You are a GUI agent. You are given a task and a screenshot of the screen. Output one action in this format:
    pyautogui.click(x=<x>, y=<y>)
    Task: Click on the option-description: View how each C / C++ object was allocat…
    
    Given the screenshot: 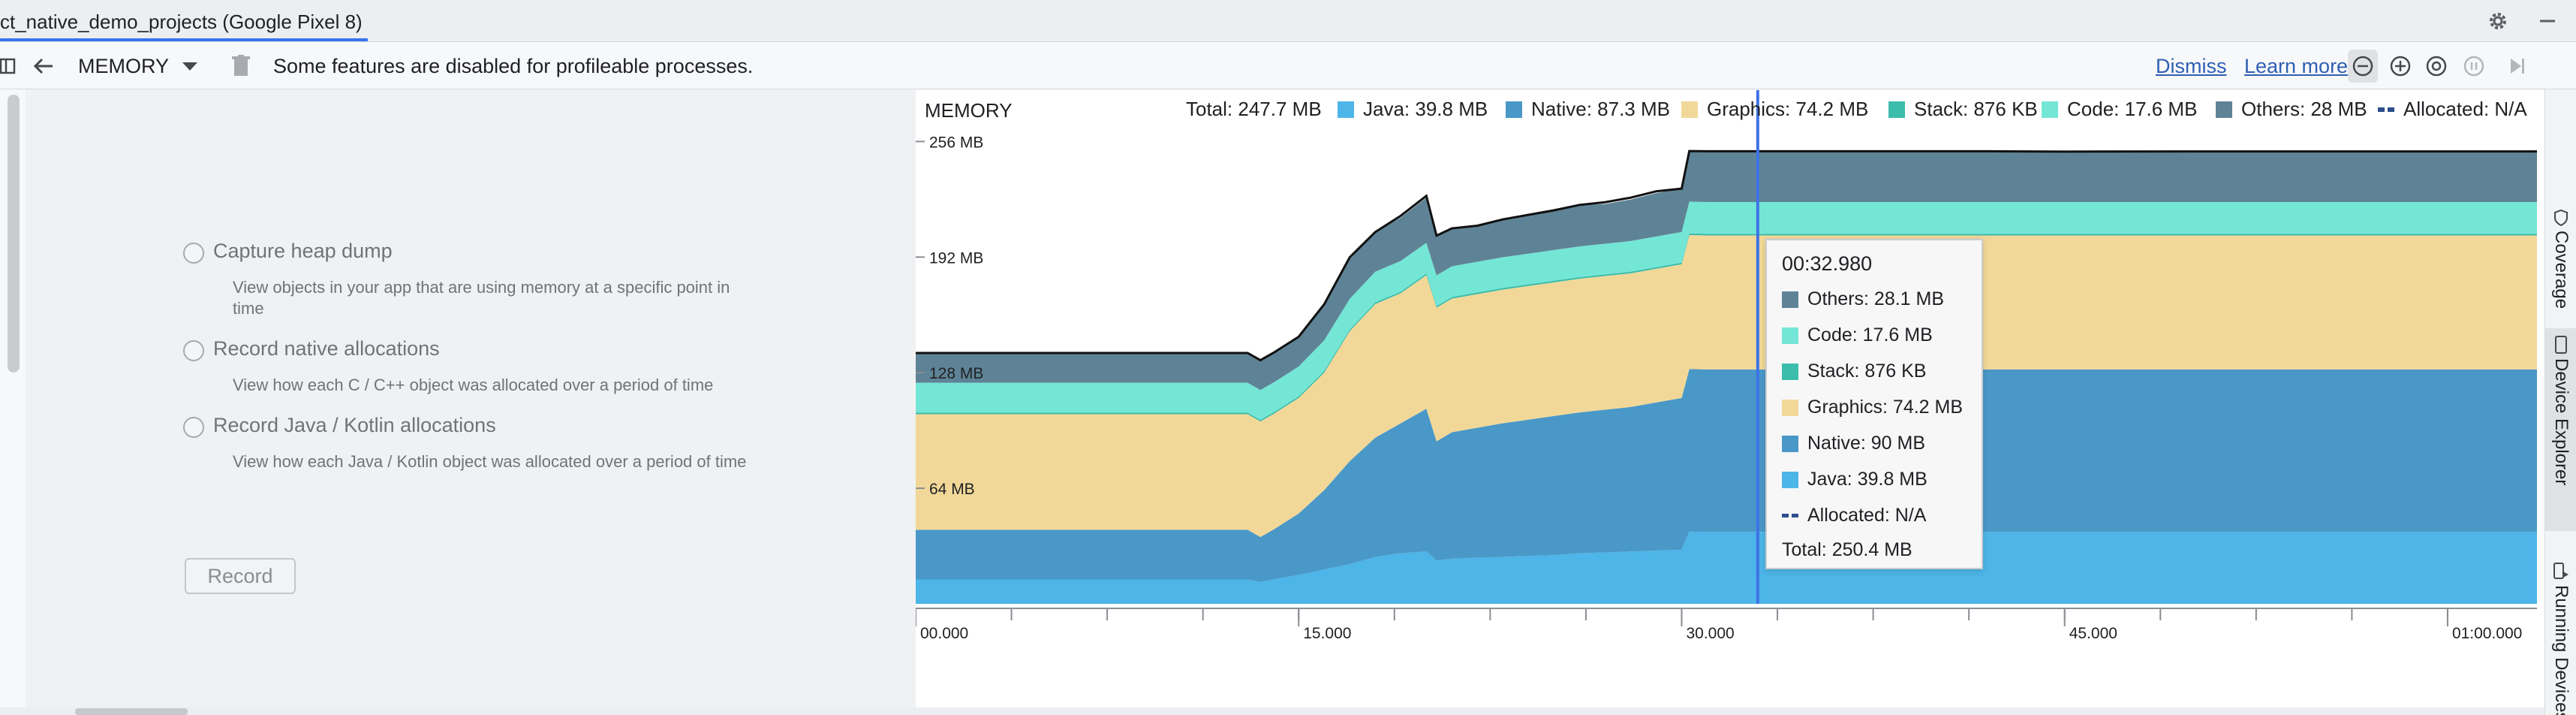 What is the action you would take?
    pyautogui.click(x=473, y=385)
    